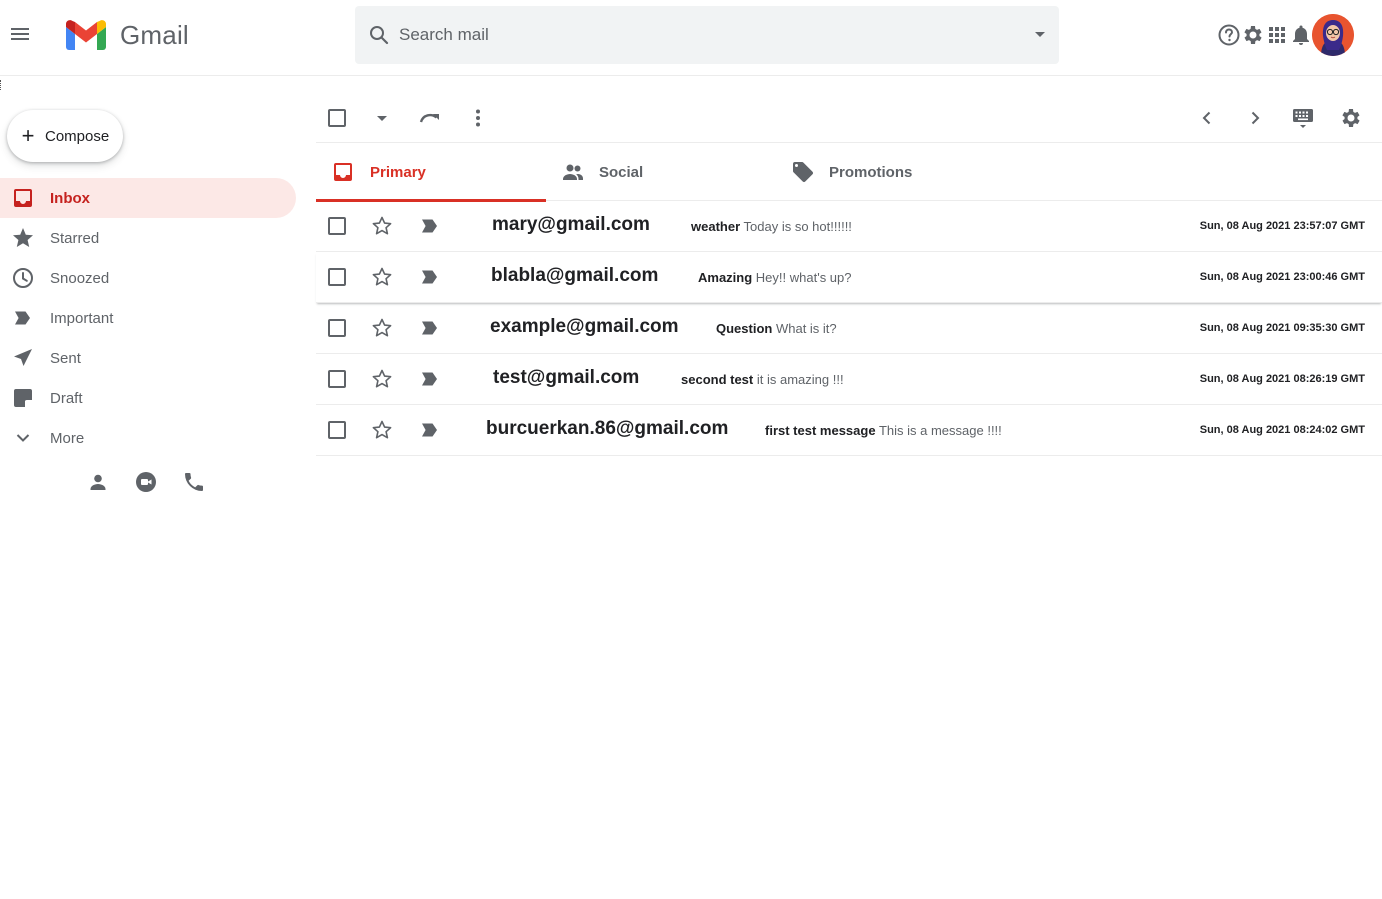  I want to click on email-snippet: it is amazing !!!, so click(800, 379).